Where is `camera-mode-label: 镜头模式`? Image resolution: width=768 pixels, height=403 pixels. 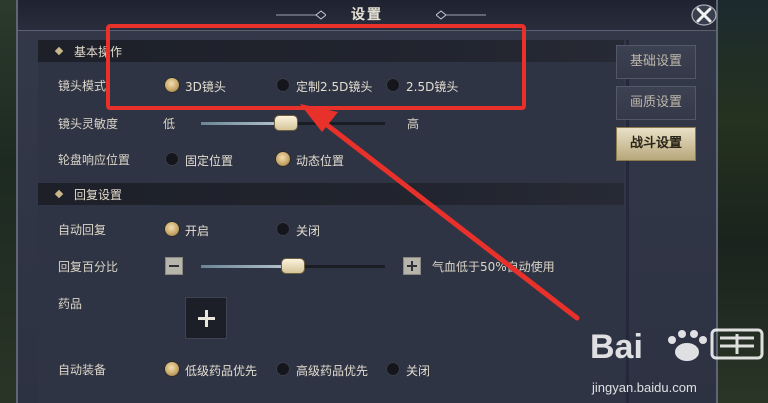
camera-mode-label: 镜头模式 is located at coordinates (82, 86).